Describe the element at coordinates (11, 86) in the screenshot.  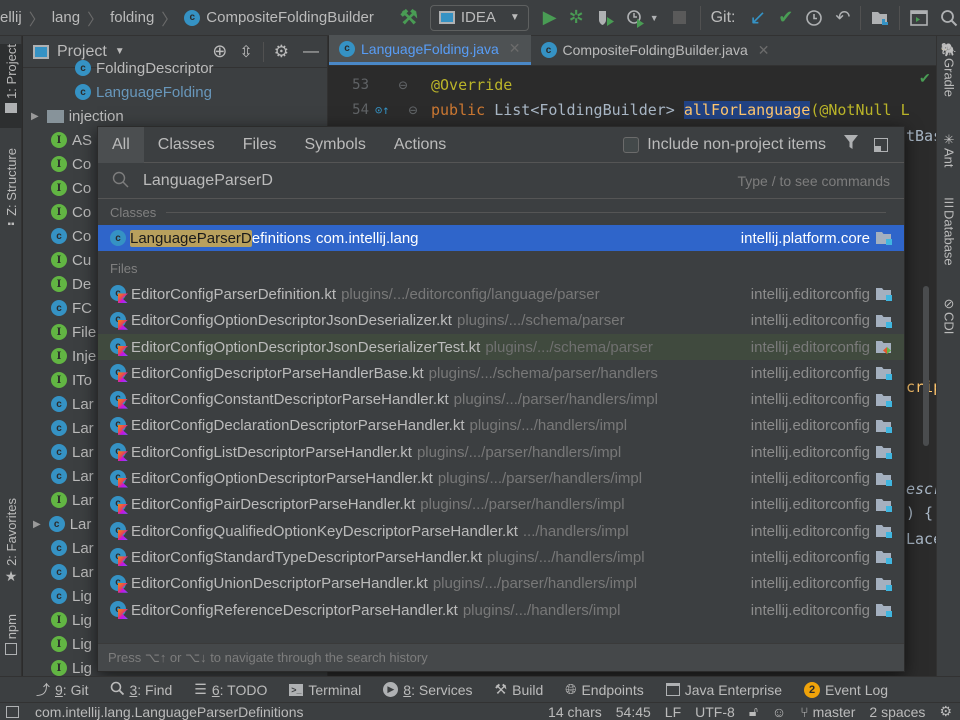
I see `tool-tab-project: 1: Project` at that location.